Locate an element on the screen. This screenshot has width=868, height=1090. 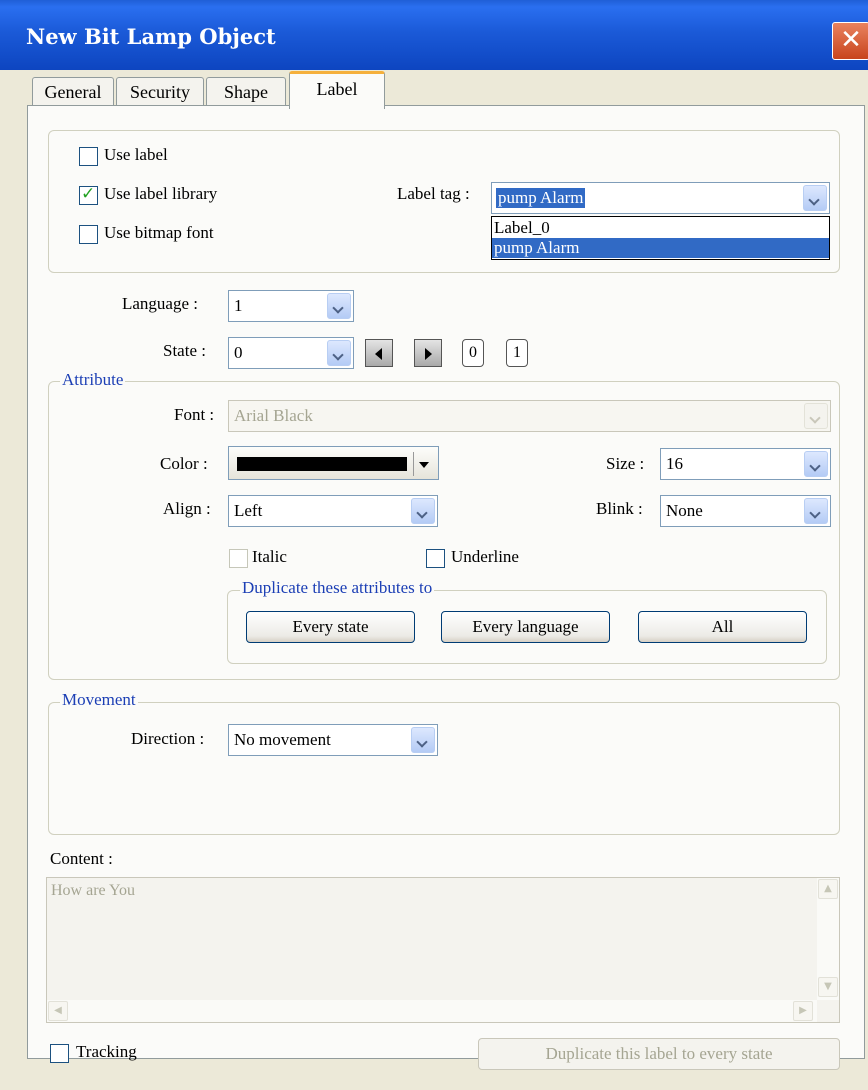
font-value: Arial Black is located at coordinates (273, 415).